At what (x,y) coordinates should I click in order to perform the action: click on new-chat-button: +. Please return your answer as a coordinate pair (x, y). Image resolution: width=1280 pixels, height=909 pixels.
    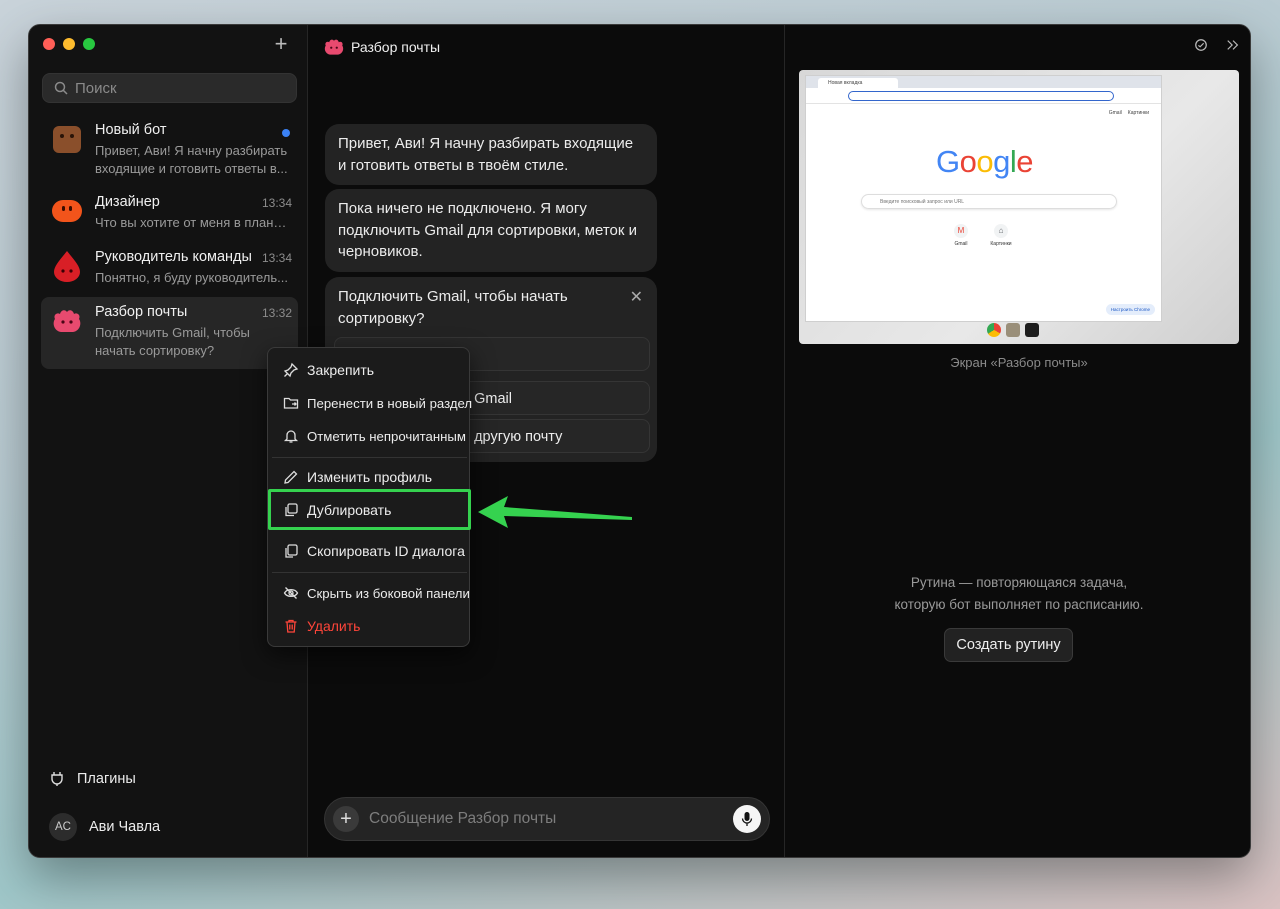
    Looking at the image, I should click on (281, 44).